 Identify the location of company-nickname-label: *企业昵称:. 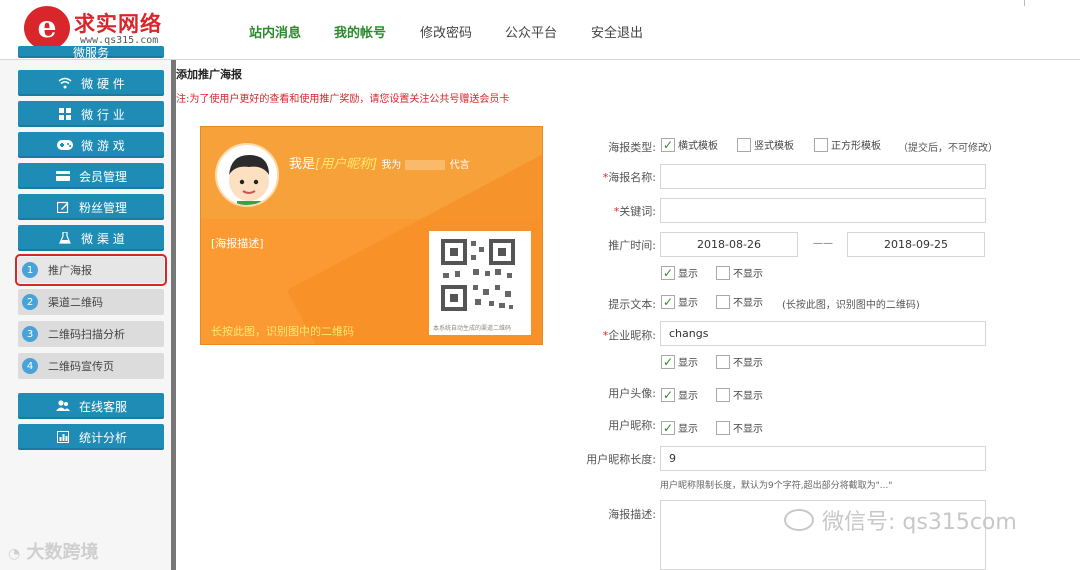
(629, 335).